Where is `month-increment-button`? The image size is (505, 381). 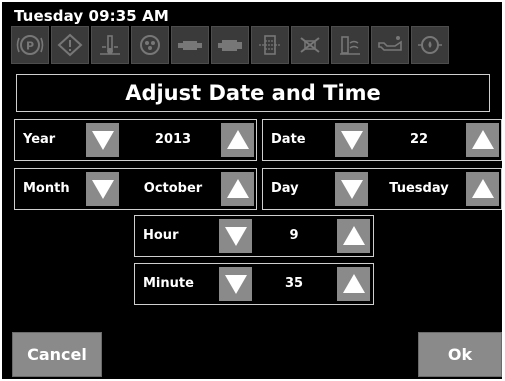
month-increment-button is located at coordinates (237, 189).